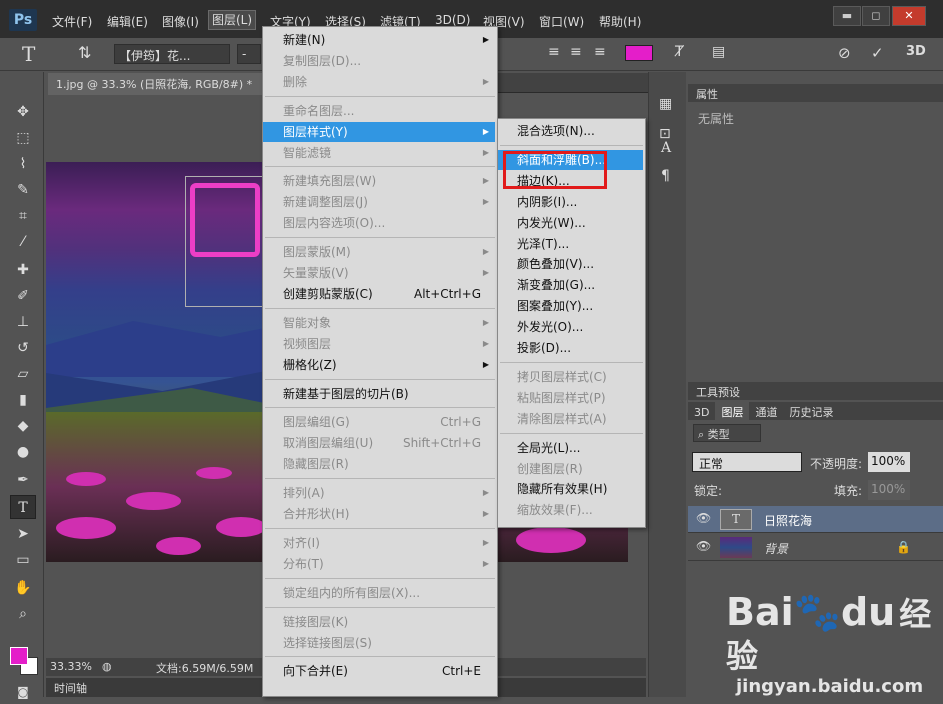 The image size is (943, 704). What do you see at coordinates (23, 216) in the screenshot?
I see `crop-tool-icon: ⌗` at bounding box center [23, 216].